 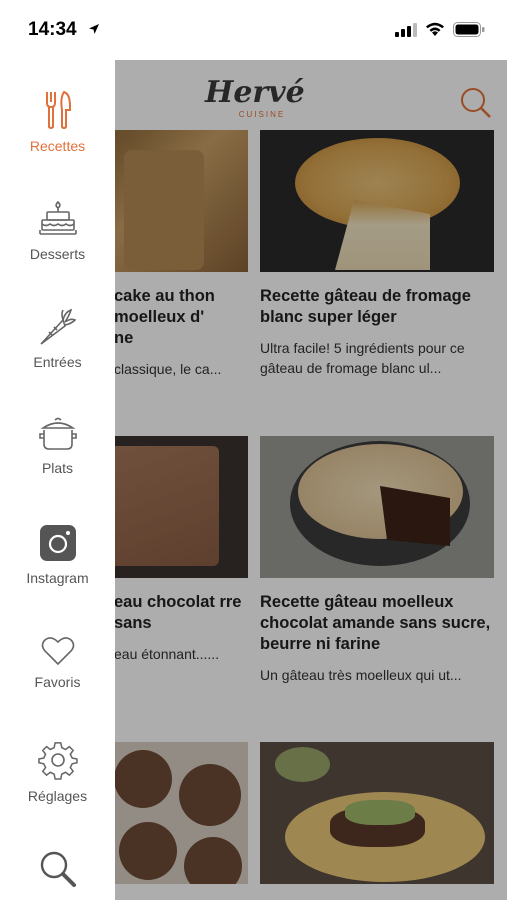 I want to click on drawer-item-plats: Plats, so click(x=57, y=446).